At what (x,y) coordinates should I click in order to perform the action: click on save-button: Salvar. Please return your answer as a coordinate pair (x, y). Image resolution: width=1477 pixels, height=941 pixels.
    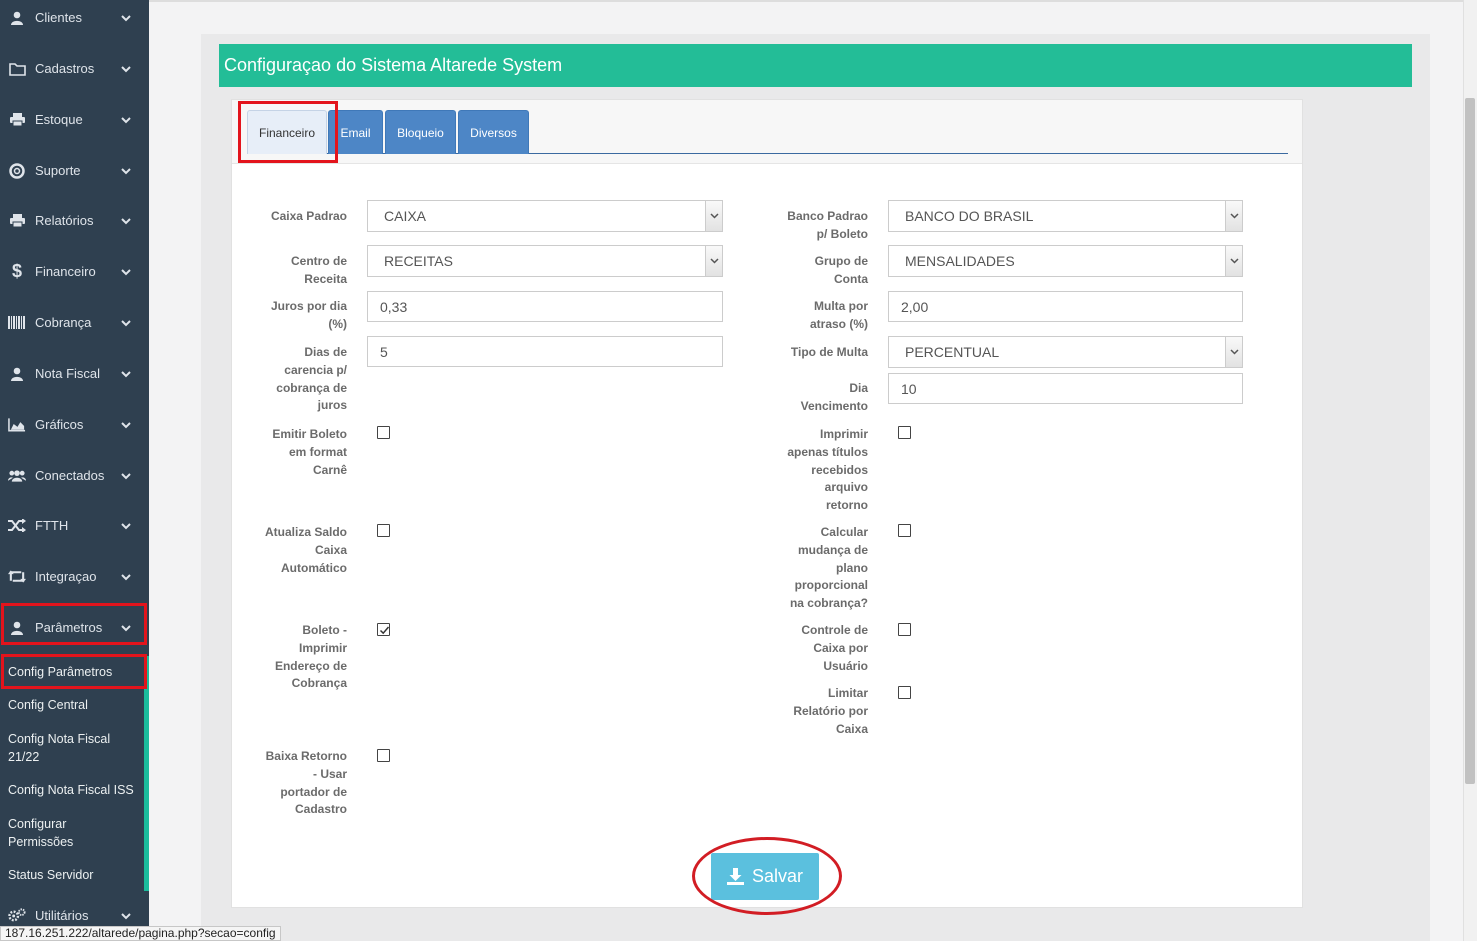
    Looking at the image, I should click on (765, 876).